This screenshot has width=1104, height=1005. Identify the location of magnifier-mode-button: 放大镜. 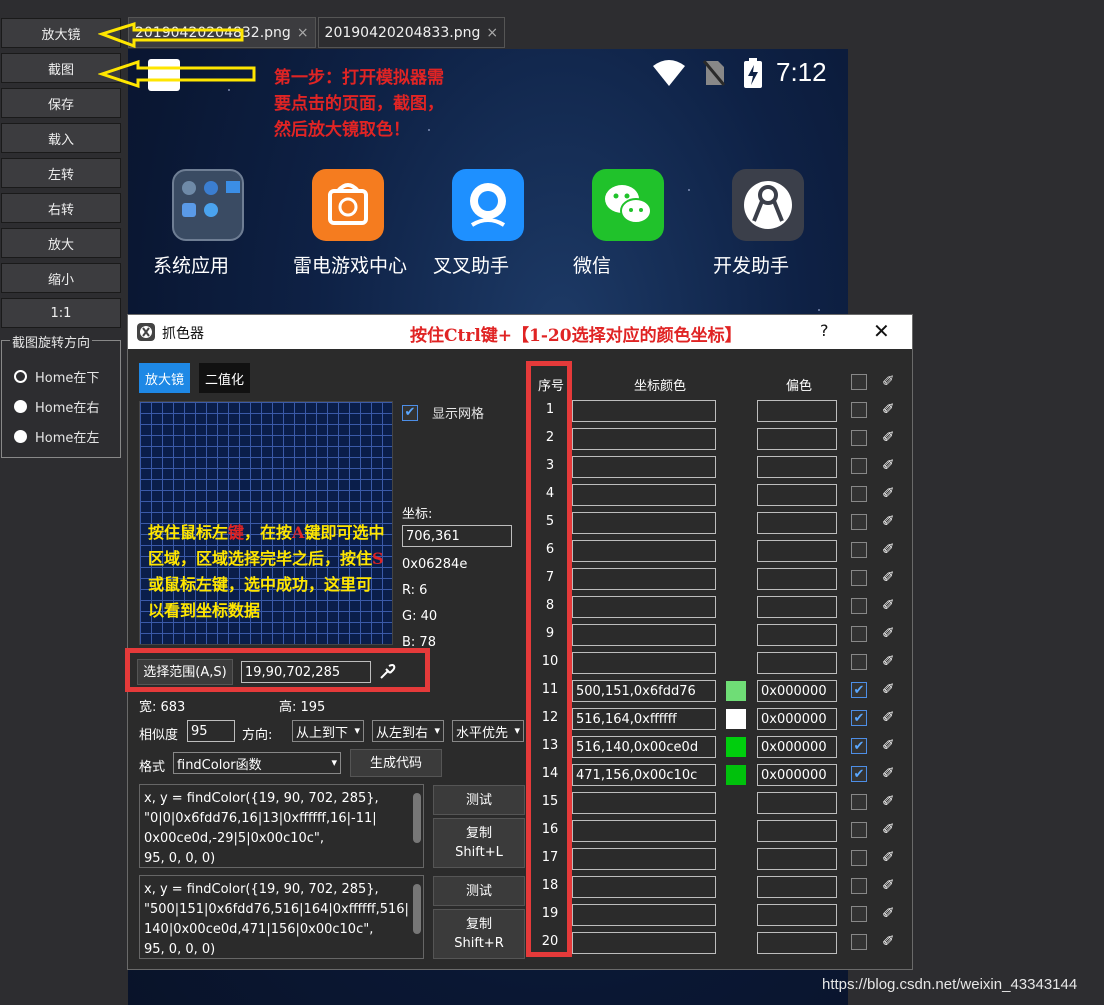
(165, 378).